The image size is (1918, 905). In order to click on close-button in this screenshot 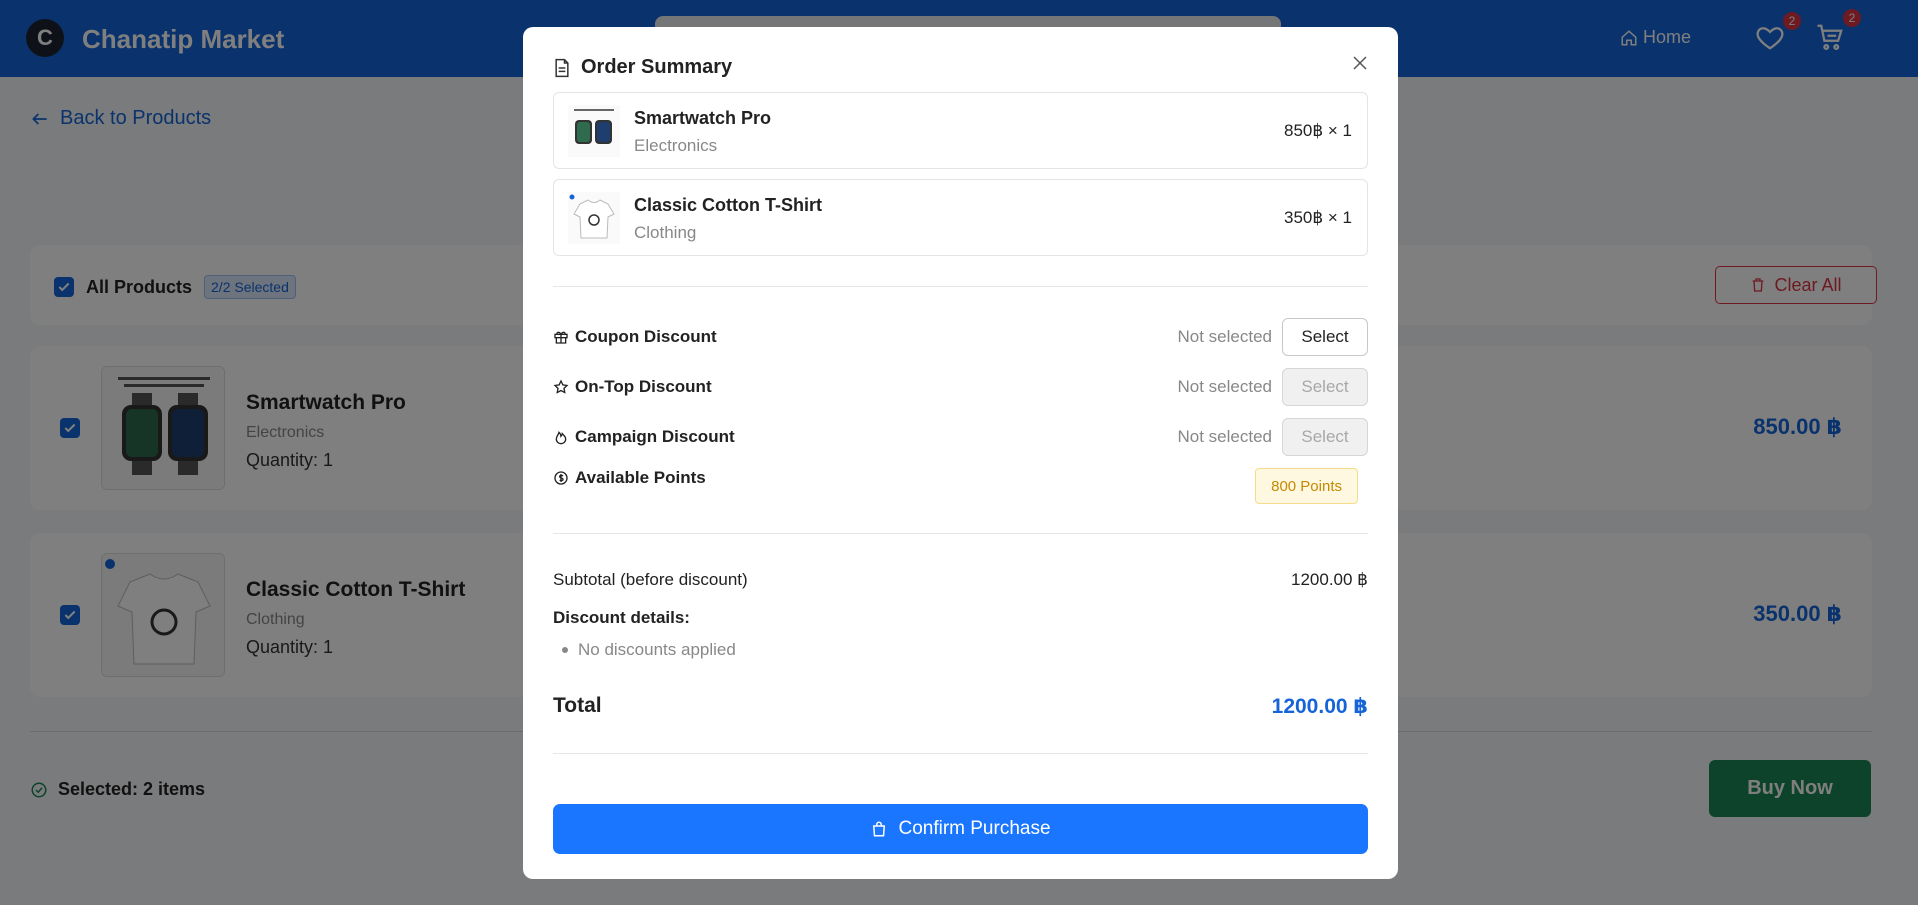, I will do `click(1360, 63)`.